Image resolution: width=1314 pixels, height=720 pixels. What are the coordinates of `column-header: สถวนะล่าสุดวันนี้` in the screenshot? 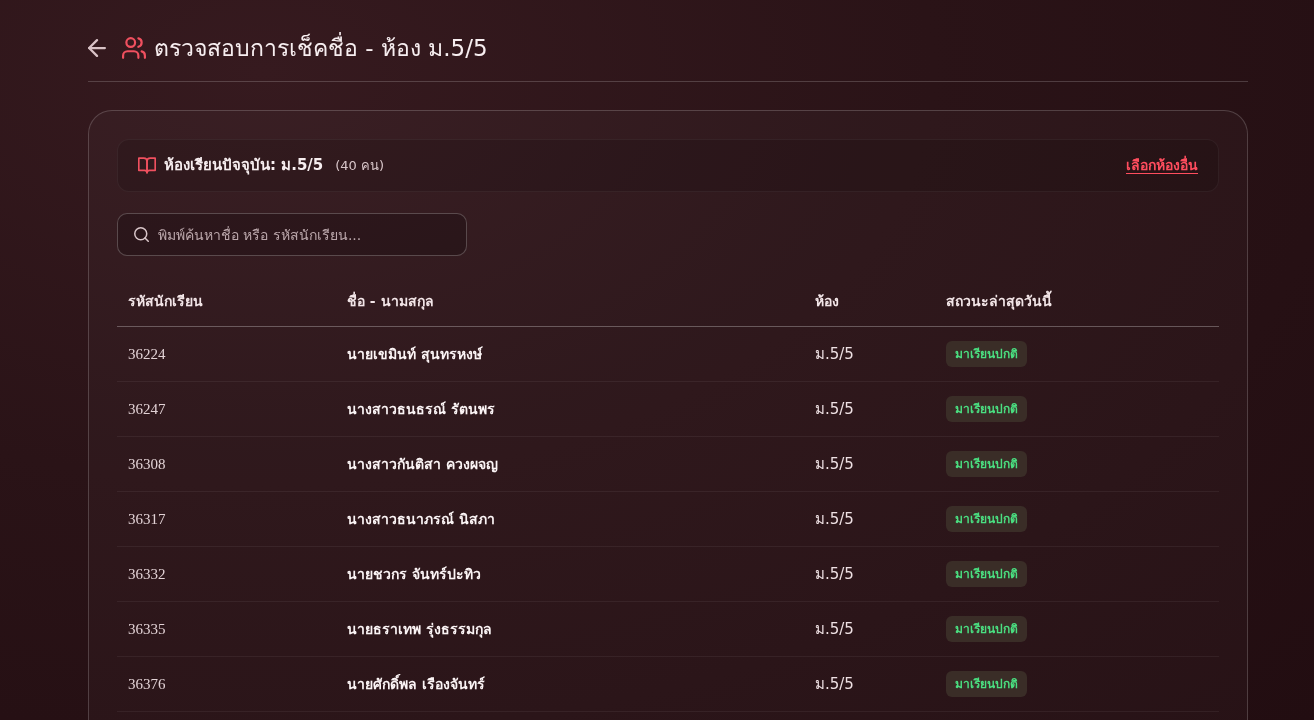 It's located at (1077, 302).